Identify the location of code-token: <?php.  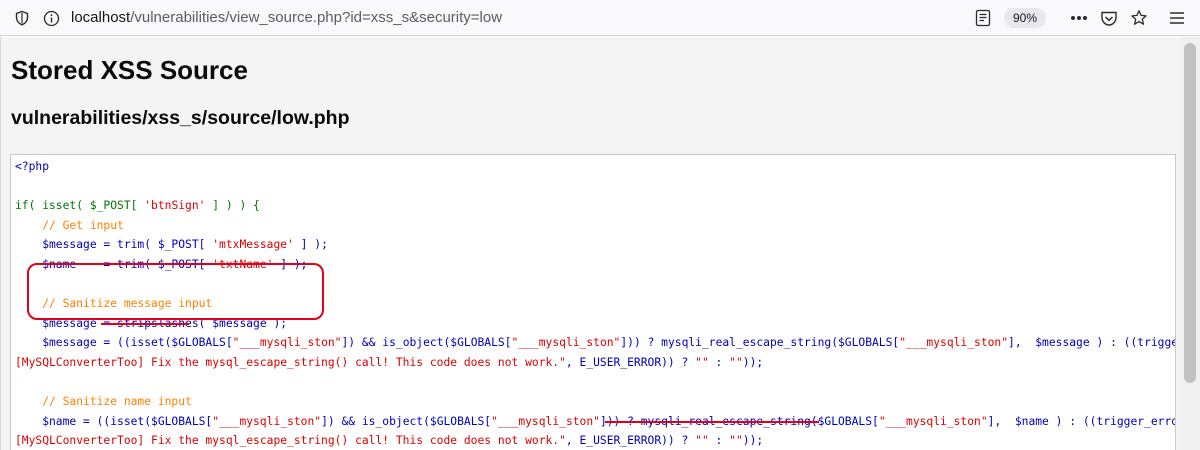
(32, 166).